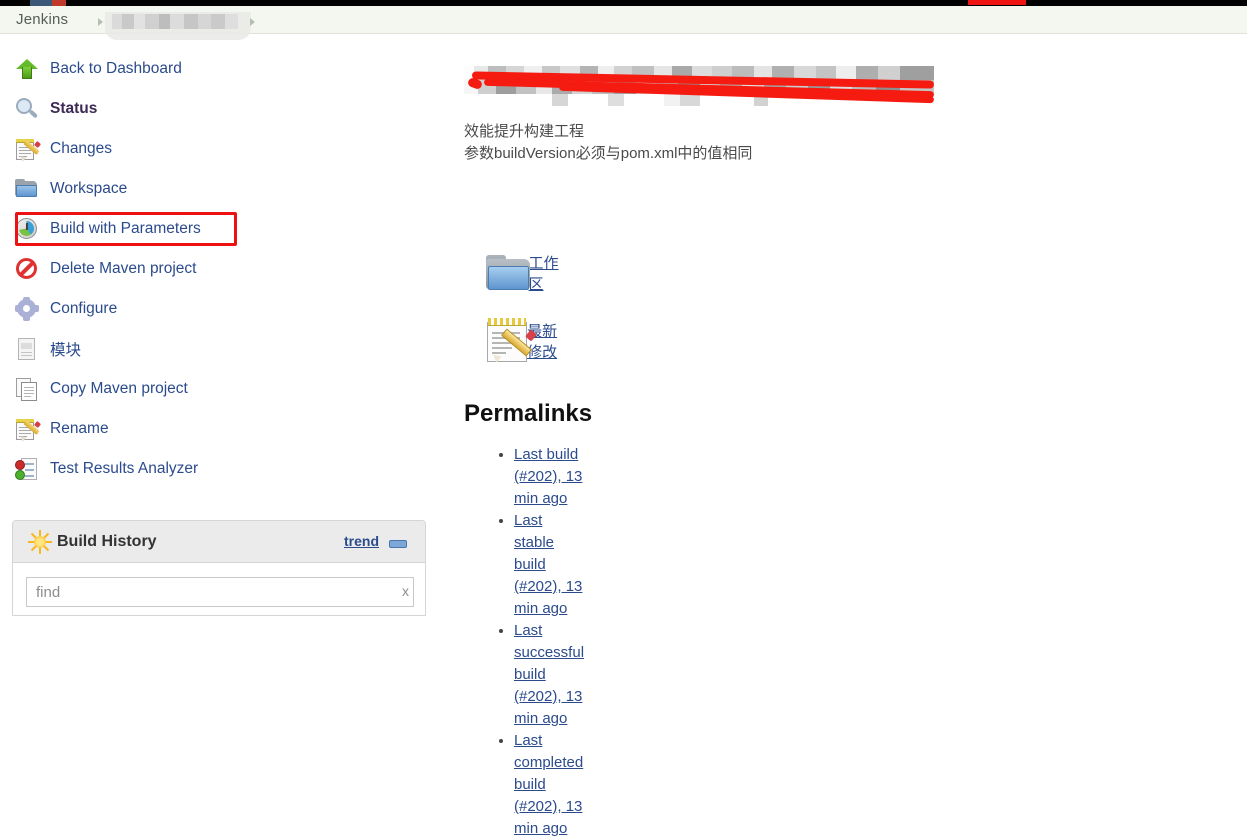 The image size is (1247, 840). What do you see at coordinates (27, 349) in the screenshot?
I see `document-icon` at bounding box center [27, 349].